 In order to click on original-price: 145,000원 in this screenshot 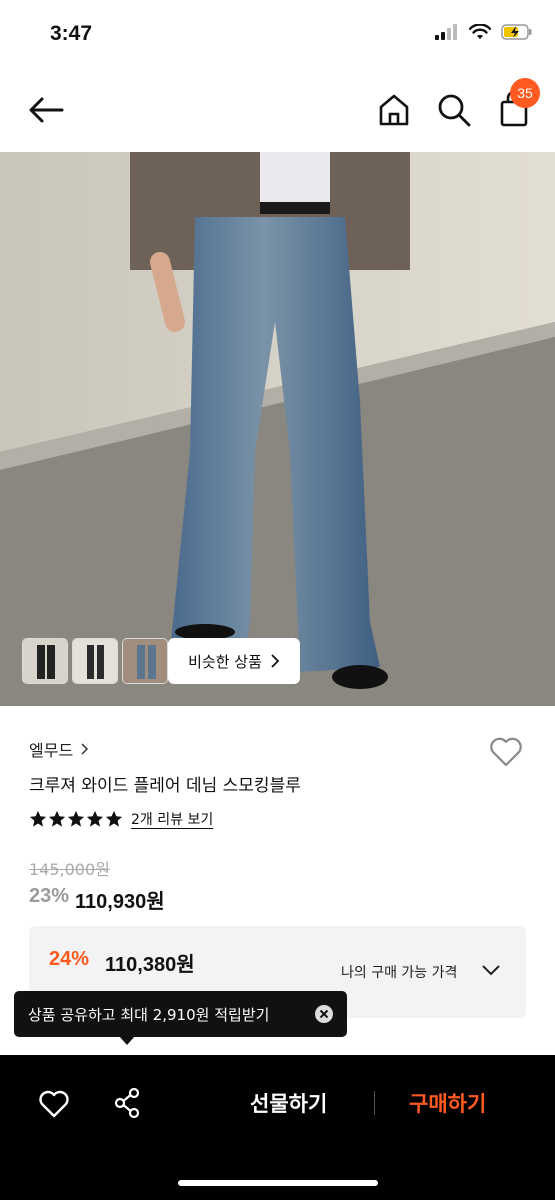, I will do `click(69, 869)`.